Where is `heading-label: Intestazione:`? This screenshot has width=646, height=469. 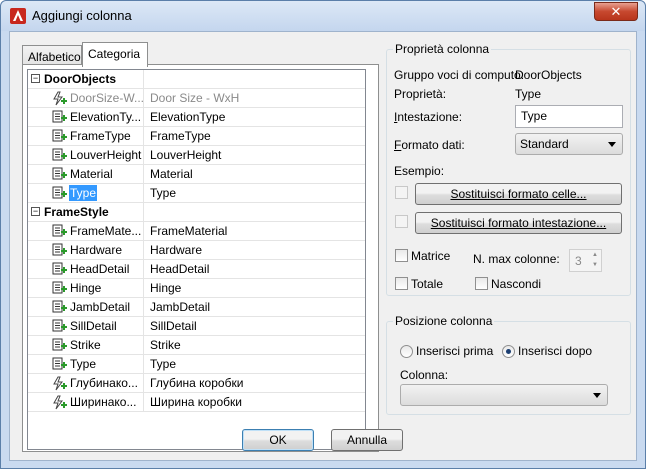
heading-label: Intestazione: is located at coordinates (428, 117).